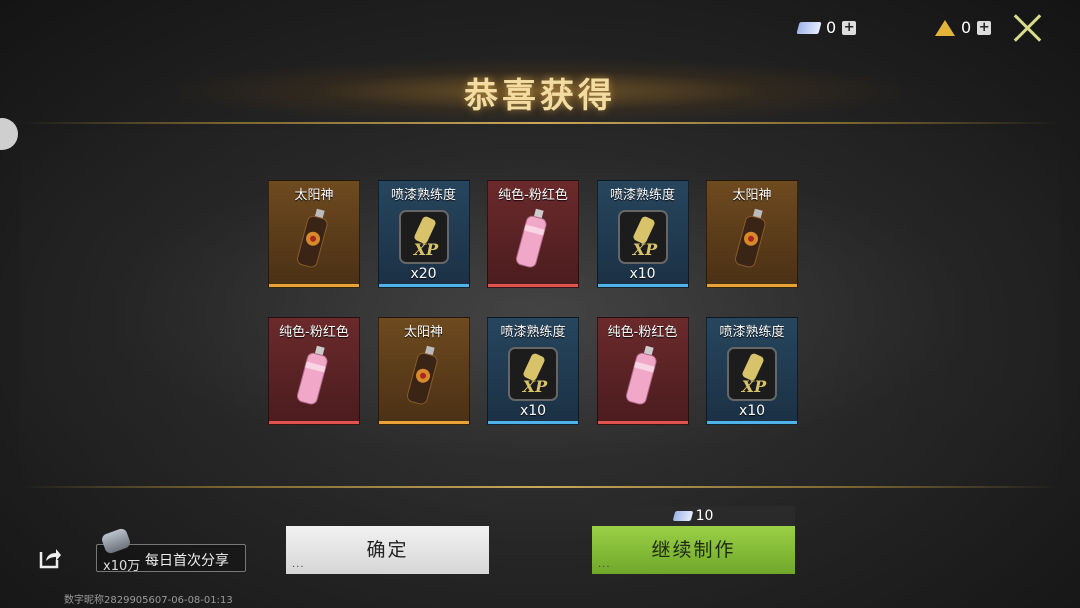  I want to click on side-handle, so click(9, 134).